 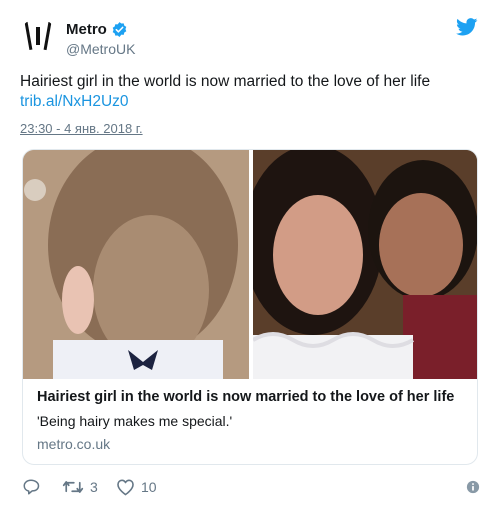 What do you see at coordinates (250, 489) in the screenshot?
I see `tweet-actions: 3 10` at bounding box center [250, 489].